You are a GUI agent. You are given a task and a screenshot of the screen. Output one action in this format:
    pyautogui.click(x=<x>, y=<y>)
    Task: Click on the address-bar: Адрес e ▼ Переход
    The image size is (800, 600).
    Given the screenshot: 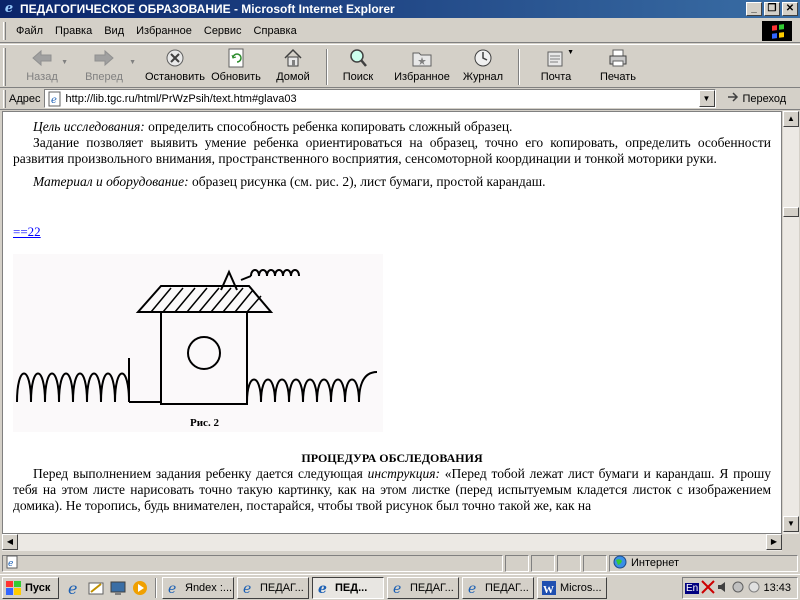 What is the action you would take?
    pyautogui.click(x=400, y=99)
    